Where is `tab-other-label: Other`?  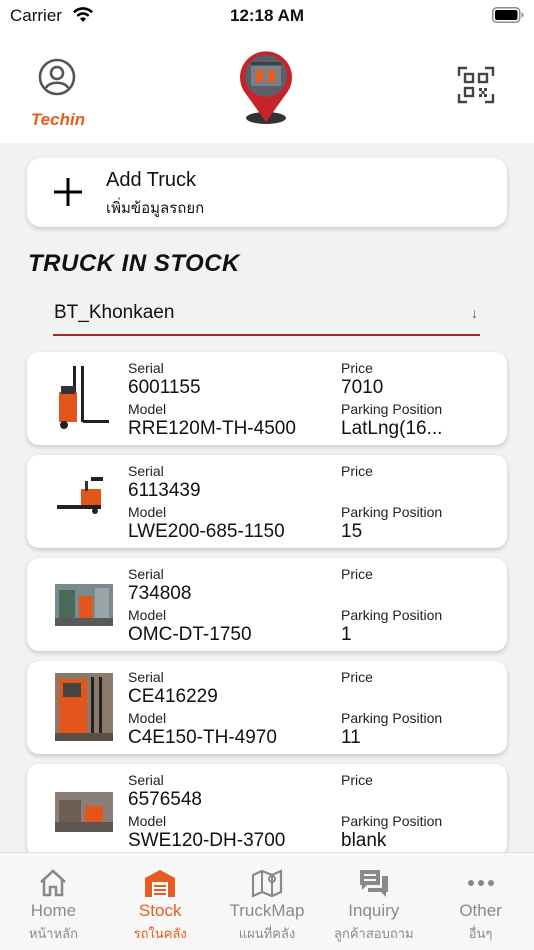 tab-other-label: Other is located at coordinates (480, 910).